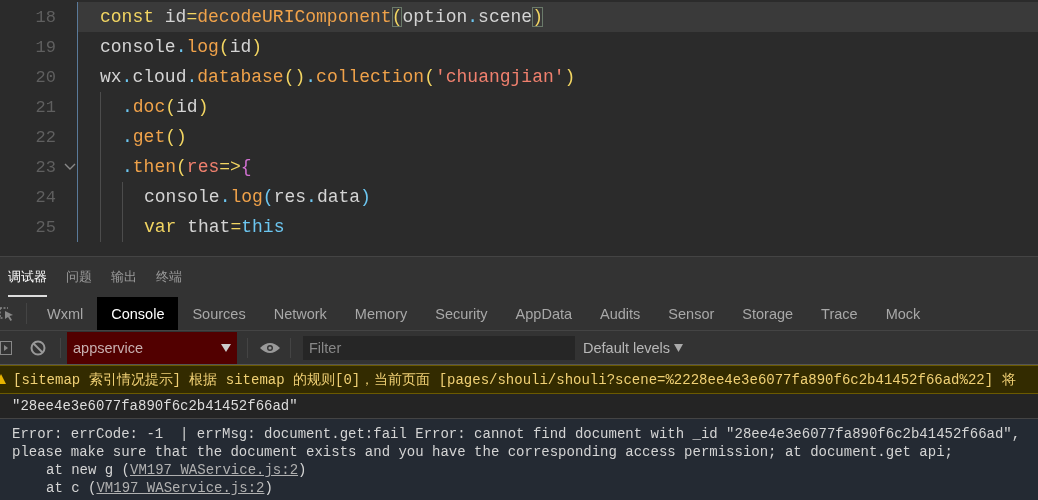 The height and width of the screenshot is (500, 1038). I want to click on warning-text: [sitemap 索引情况提示] 根据 sitemap 的规则[0]，当前页面 [pages/shouli/shouli?scene=%2228ee4e3e6077fa890f6c2b41452f66ad%22] 将, so click(515, 379).